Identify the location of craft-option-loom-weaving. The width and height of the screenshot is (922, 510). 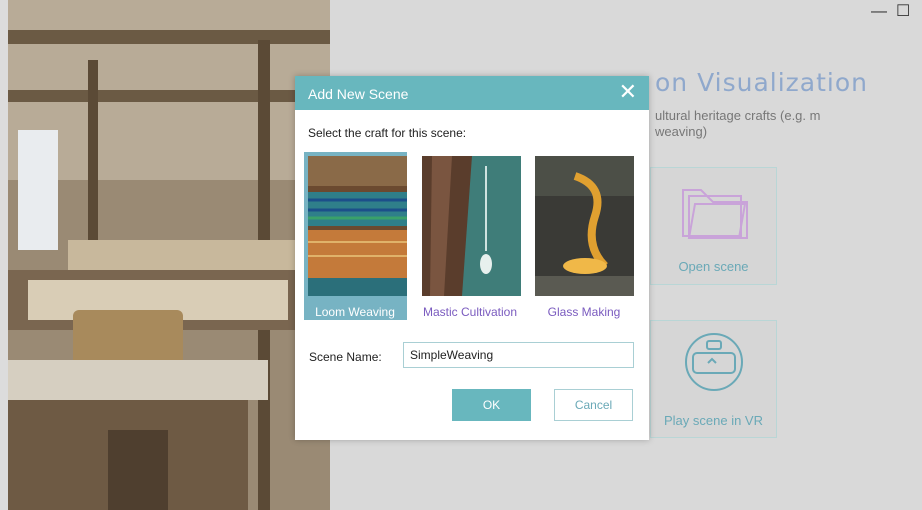
(355, 236).